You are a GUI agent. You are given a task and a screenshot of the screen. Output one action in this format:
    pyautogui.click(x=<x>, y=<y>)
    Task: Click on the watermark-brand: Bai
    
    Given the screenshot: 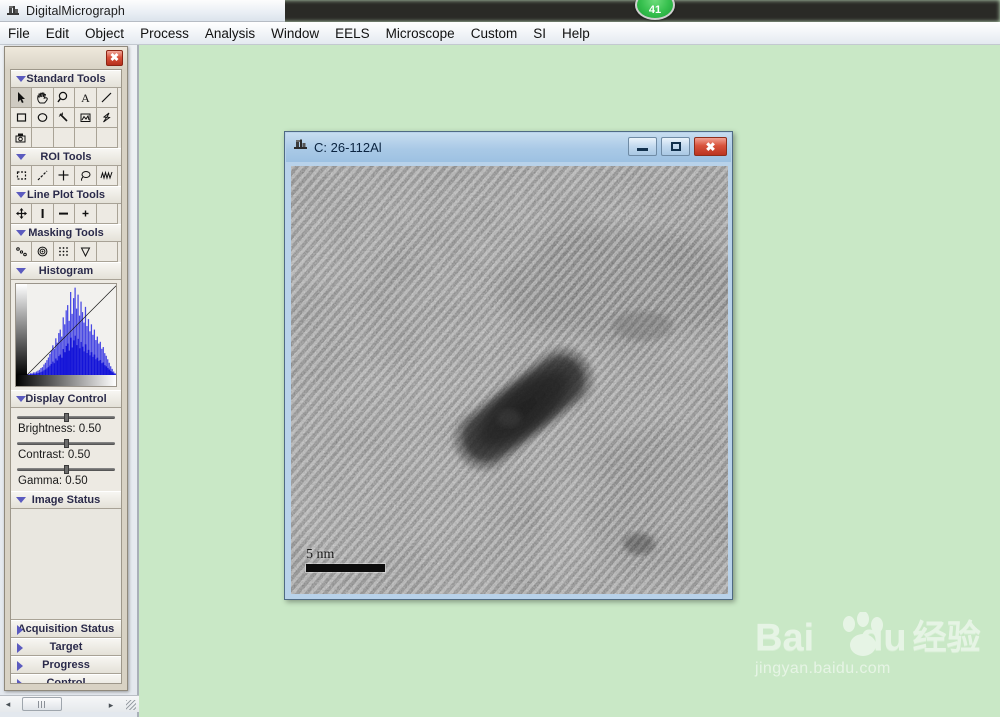 What is the action you would take?
    pyautogui.click(x=785, y=638)
    